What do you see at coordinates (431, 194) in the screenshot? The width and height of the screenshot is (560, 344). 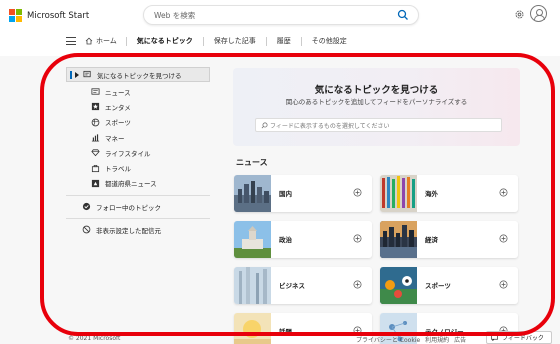 I see `topic-card-label: 海外` at bounding box center [431, 194].